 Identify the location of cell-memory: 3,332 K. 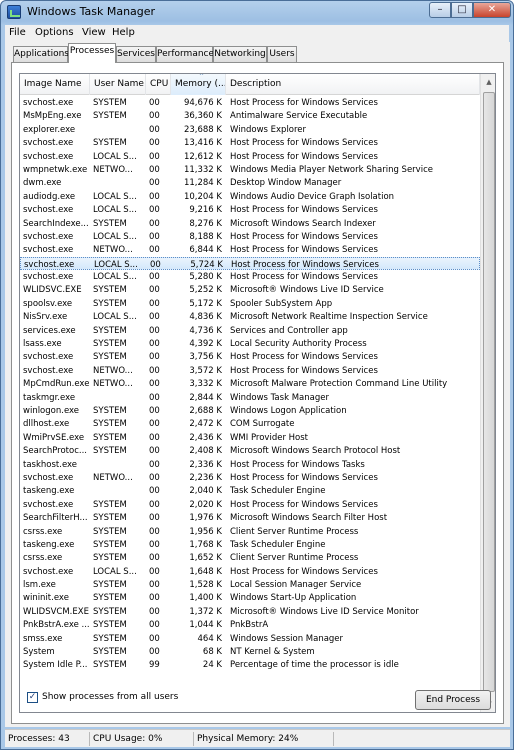
(205, 384).